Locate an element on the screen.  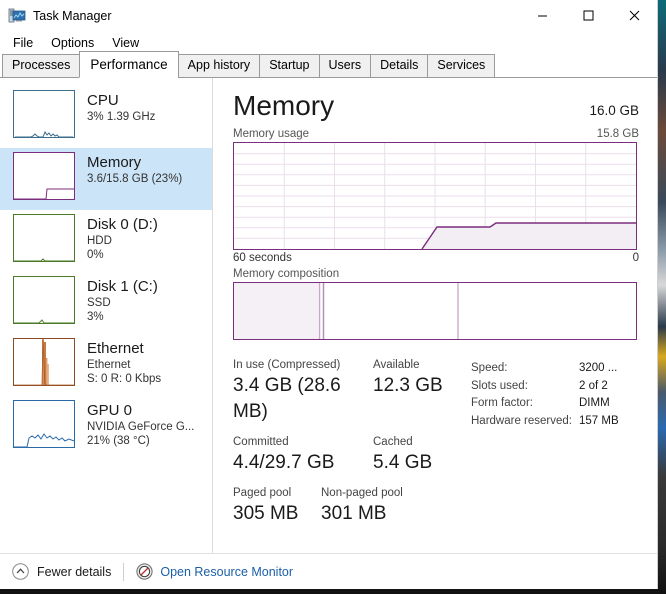
sidebar-item-gpu0: GPU 0 NVIDIA GeForce G... 21% (38 °C) is located at coordinates (106, 427).